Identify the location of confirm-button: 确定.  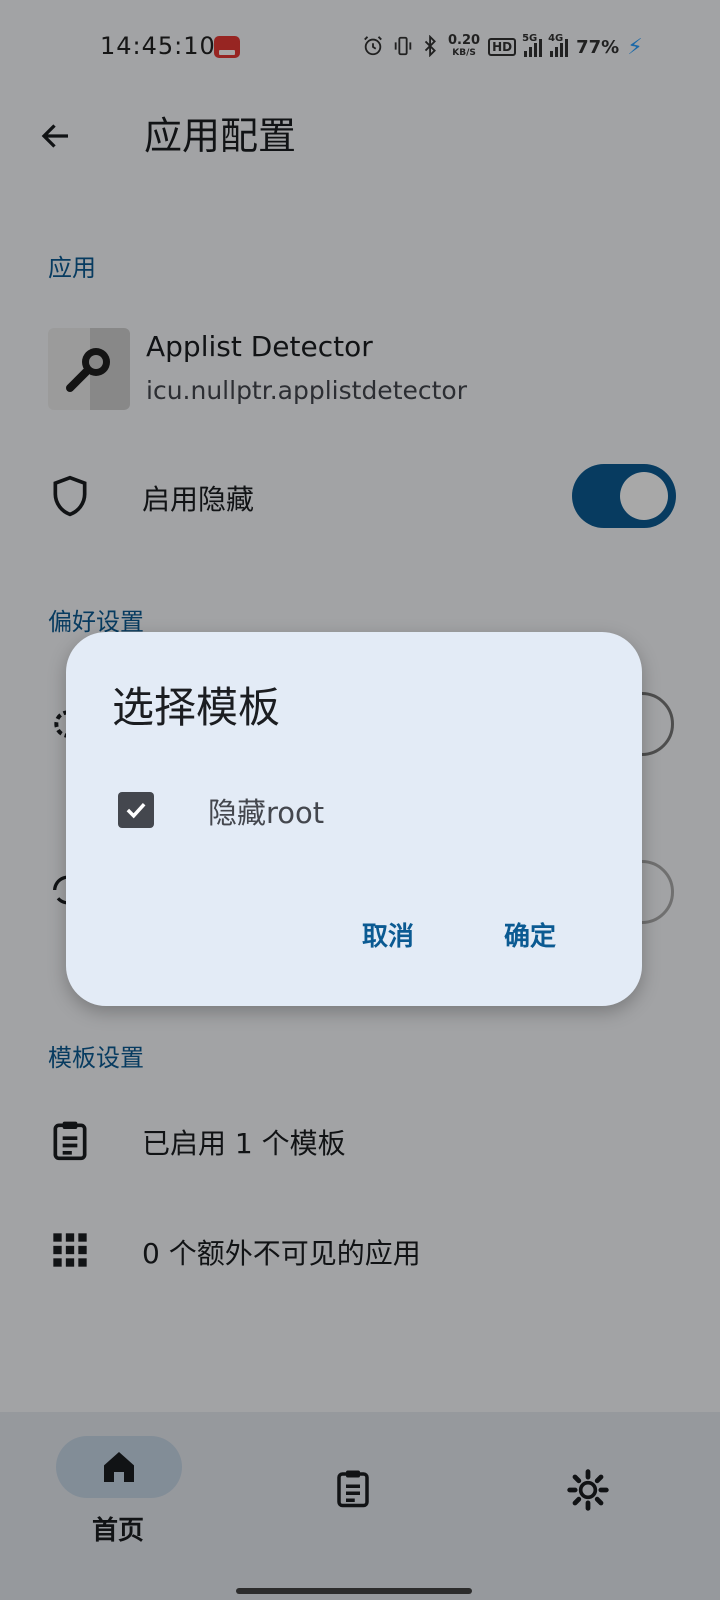
(530, 934).